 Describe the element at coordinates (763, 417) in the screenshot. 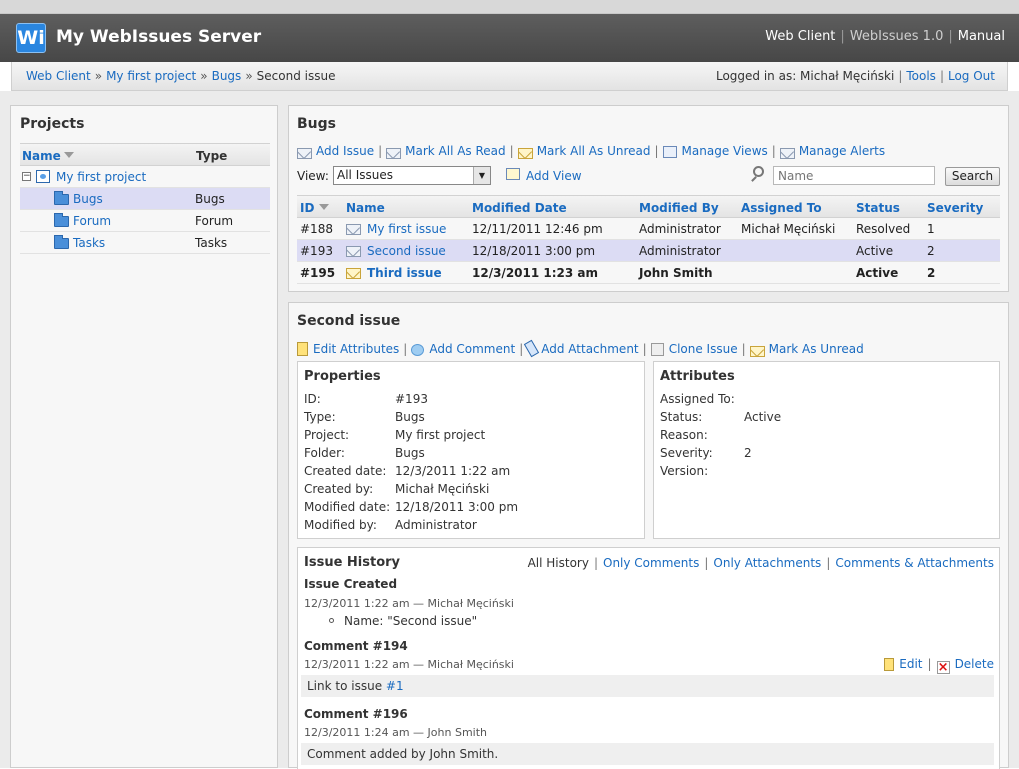

I see `attr-value: Active` at that location.